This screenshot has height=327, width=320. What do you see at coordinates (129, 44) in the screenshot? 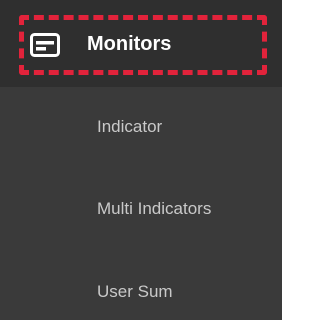
I see `monitors-title: Monitors` at bounding box center [129, 44].